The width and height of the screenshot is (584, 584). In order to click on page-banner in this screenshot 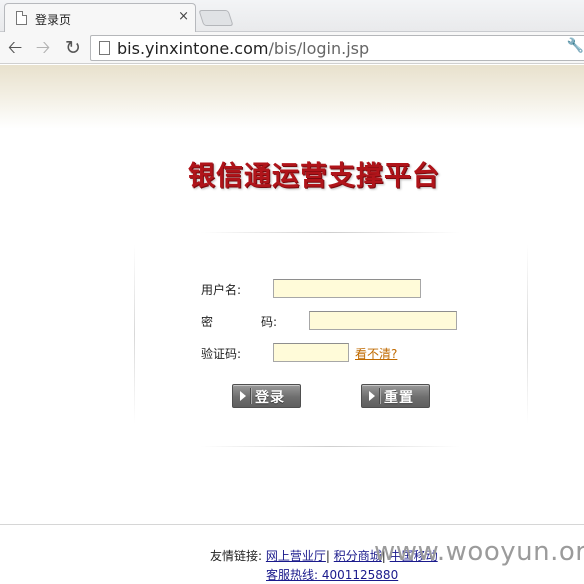, I will do `click(292, 97)`.